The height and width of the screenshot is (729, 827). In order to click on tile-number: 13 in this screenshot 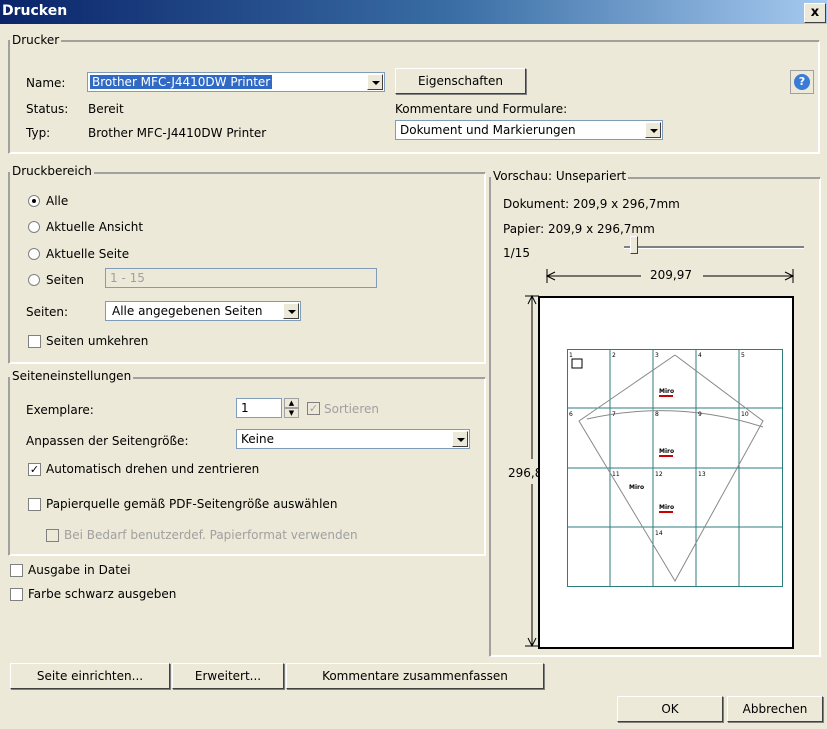, I will do `click(702, 474)`.